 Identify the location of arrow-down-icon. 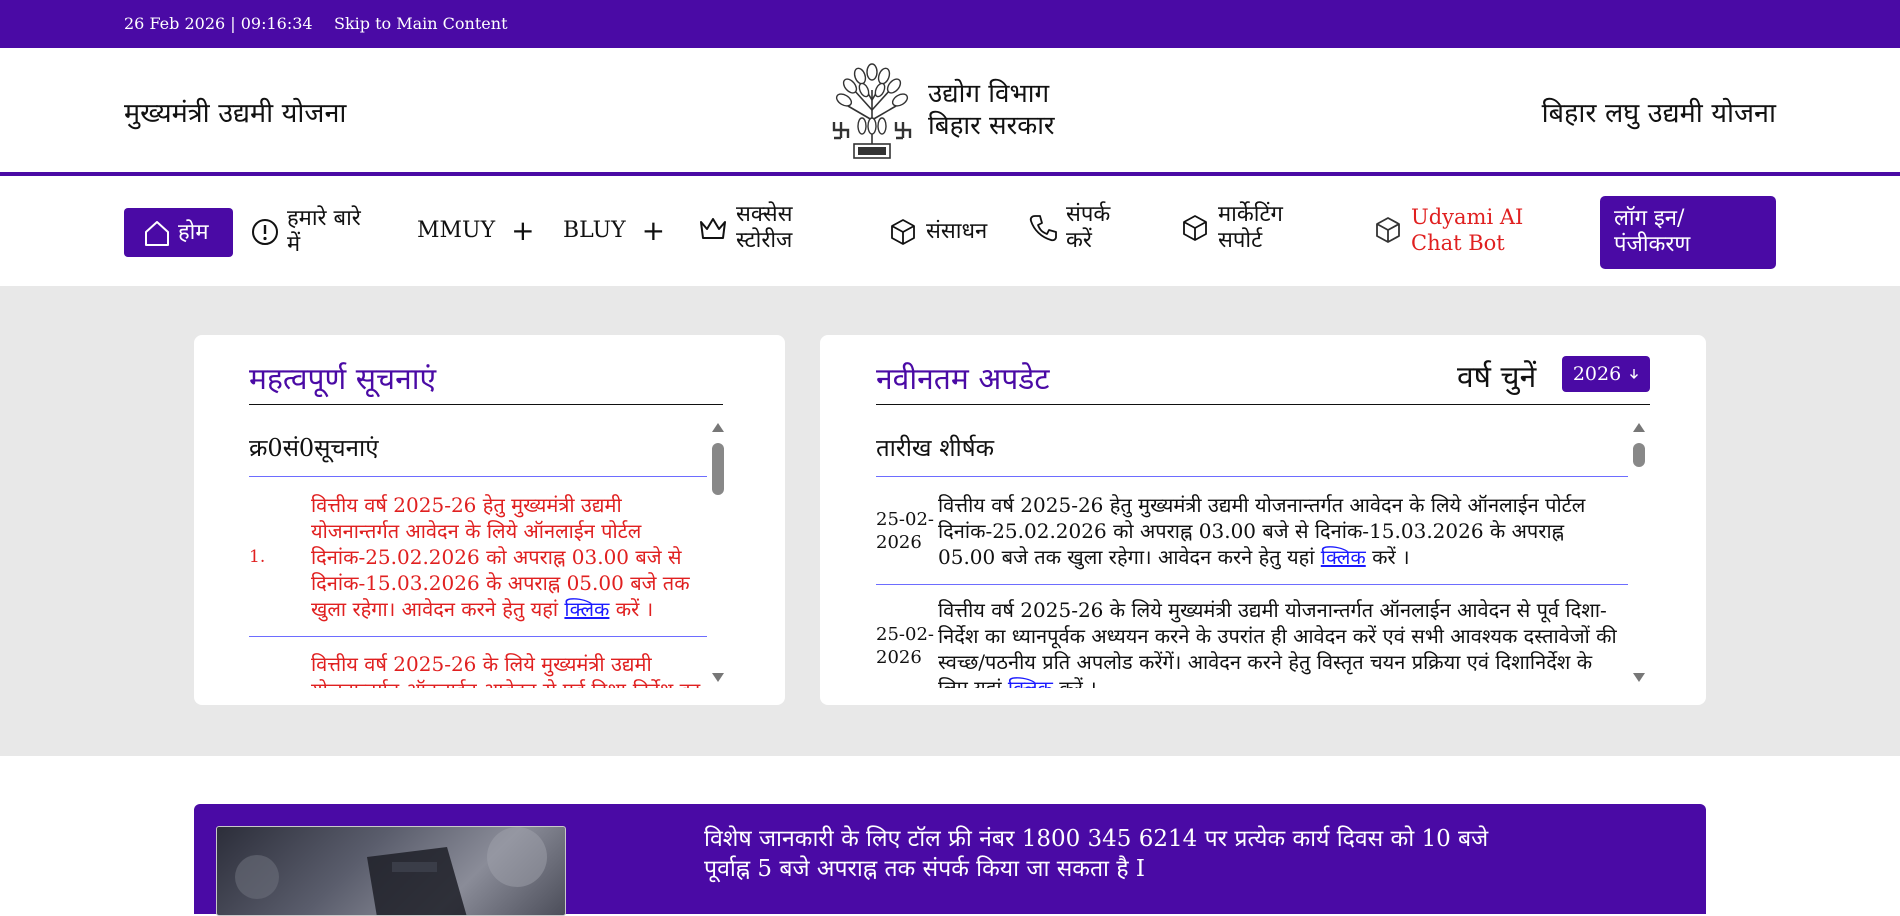
(1634, 374).